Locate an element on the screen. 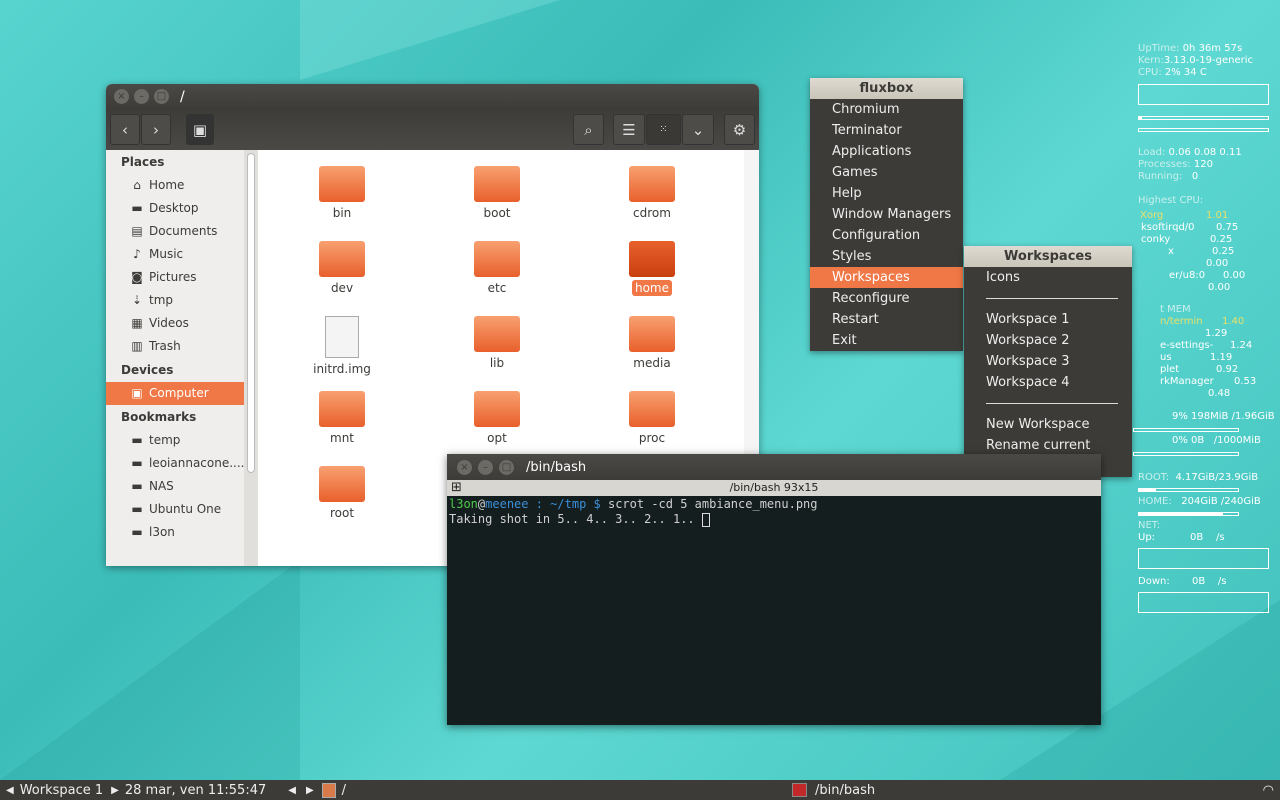  sidebar-bookmark: ▬ l3on is located at coordinates (181, 532).